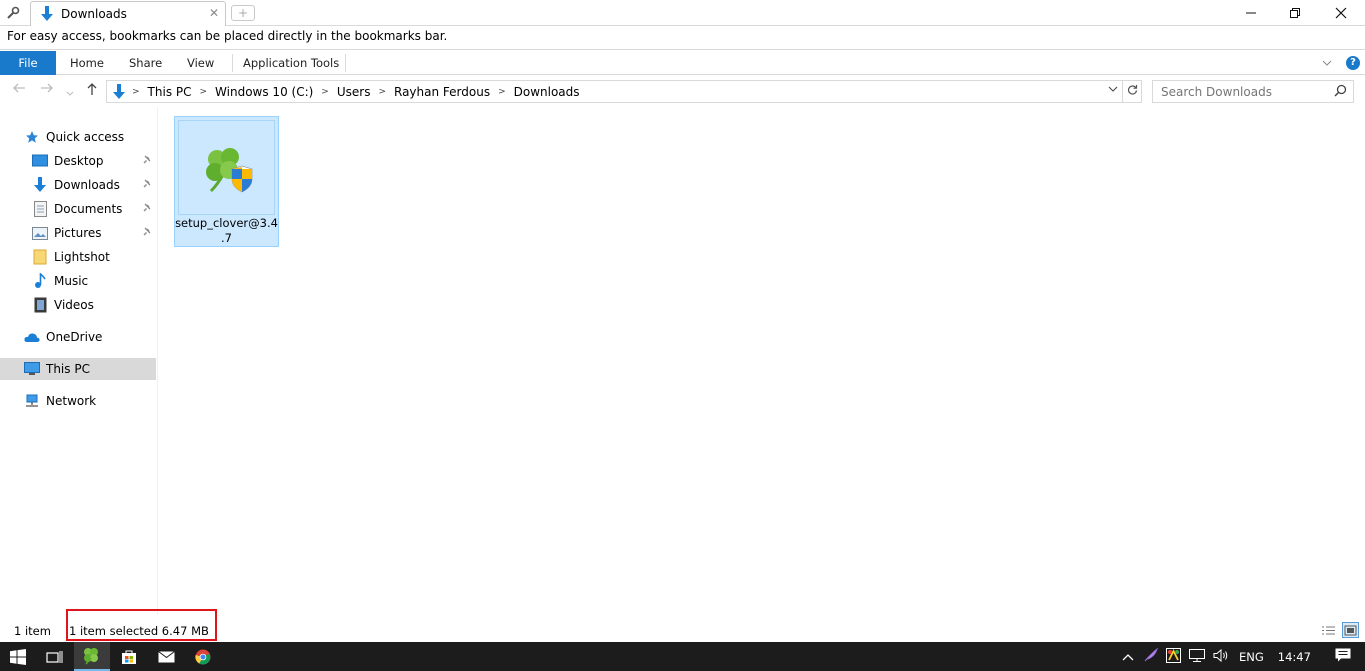 The height and width of the screenshot is (671, 1365). What do you see at coordinates (1132, 91) in the screenshot?
I see `refresh-button` at bounding box center [1132, 91].